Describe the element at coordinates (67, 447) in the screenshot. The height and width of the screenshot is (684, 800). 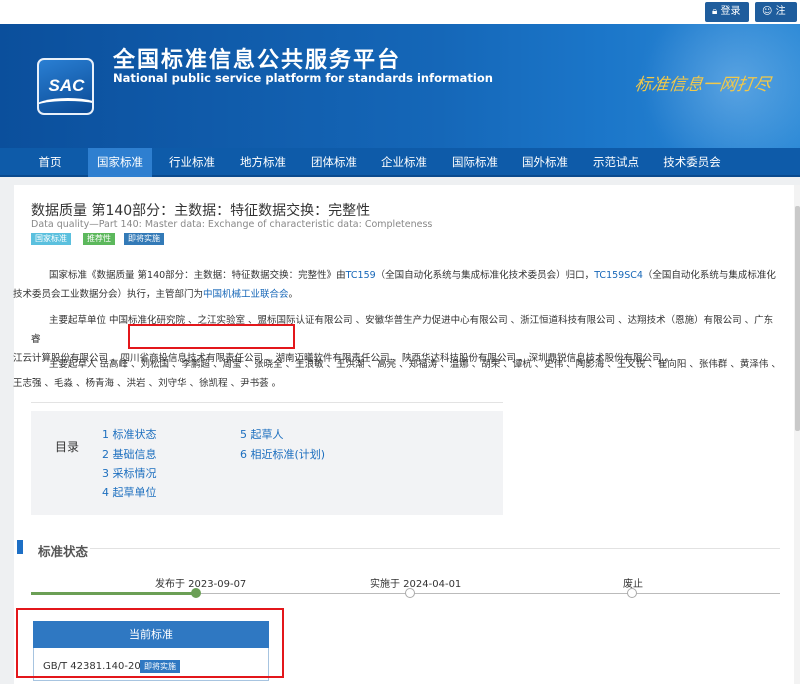
I see `toc-heading: 目录` at that location.